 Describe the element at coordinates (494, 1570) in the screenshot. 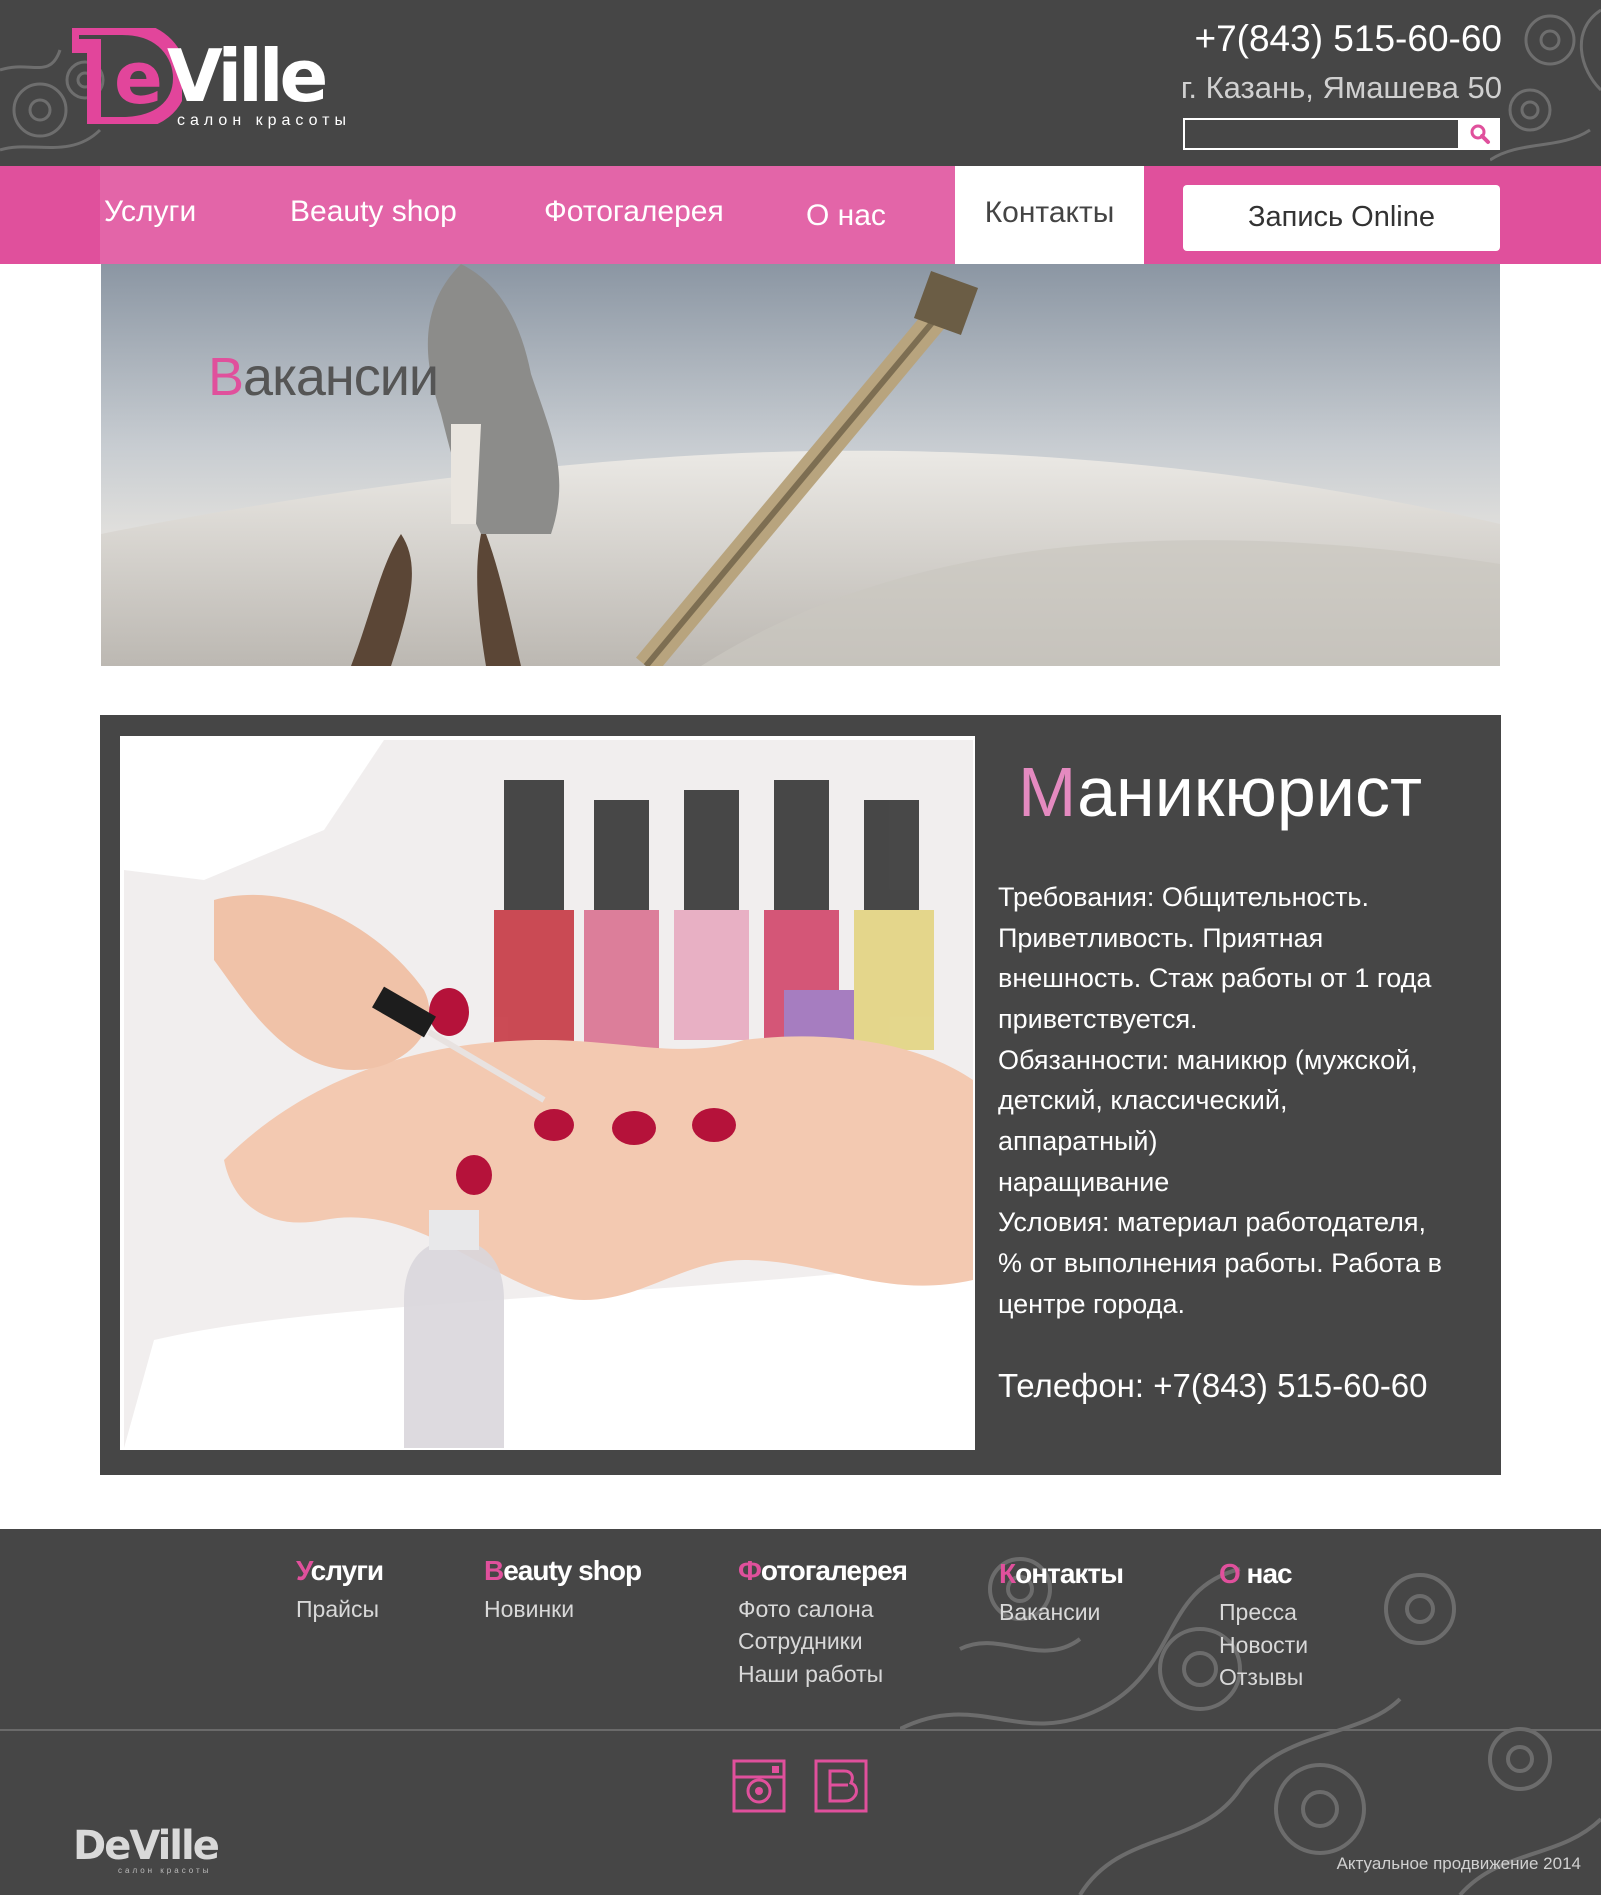

I see `footer-heading-first-letter: B` at that location.